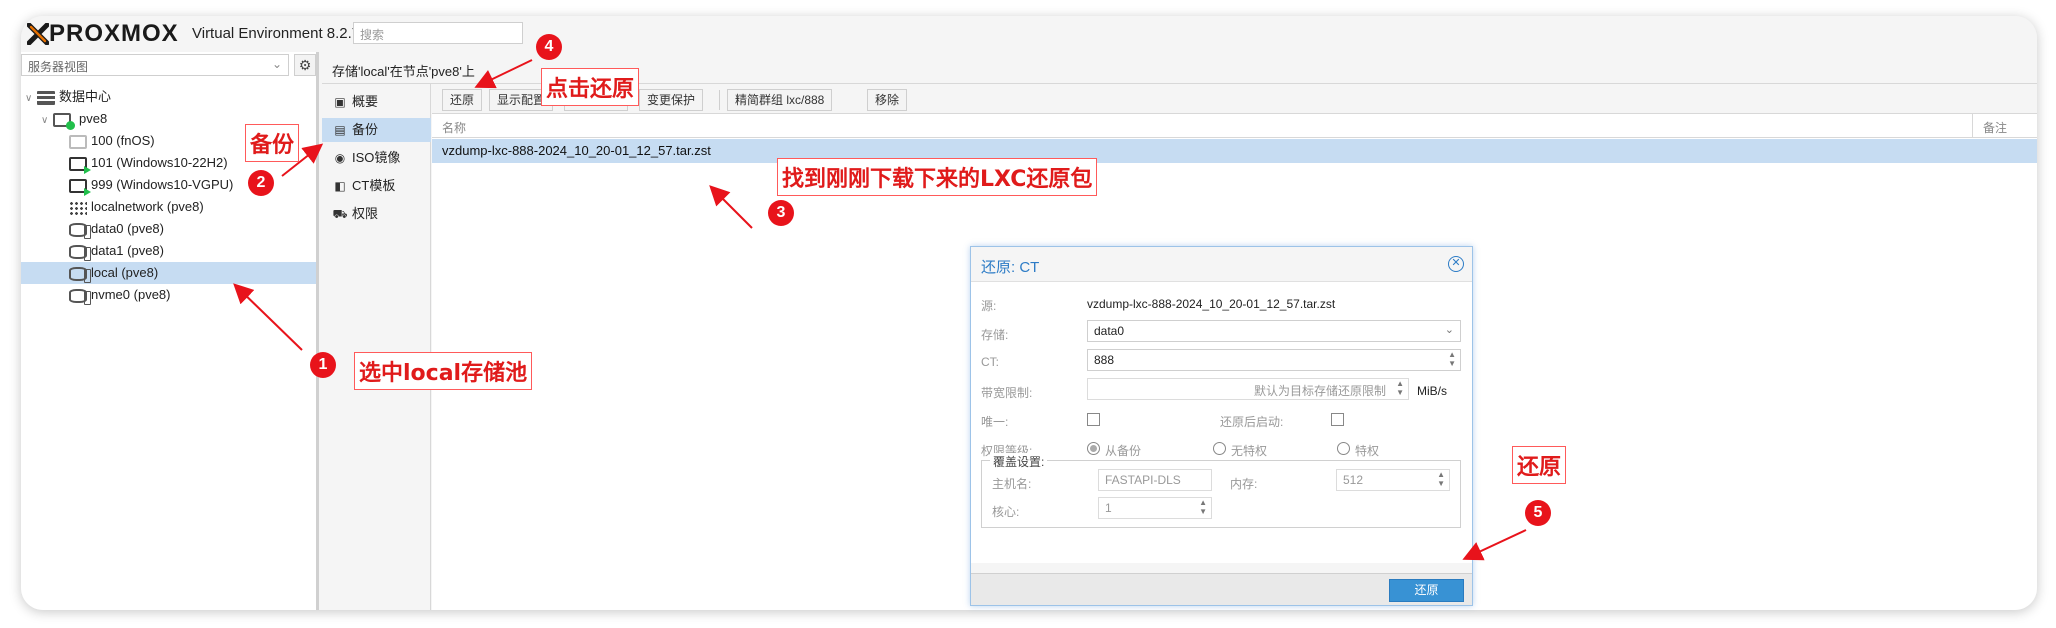 The image size is (2056, 628). Describe the element at coordinates (1108, 508) in the screenshot. I see `cores-value: 1` at that location.